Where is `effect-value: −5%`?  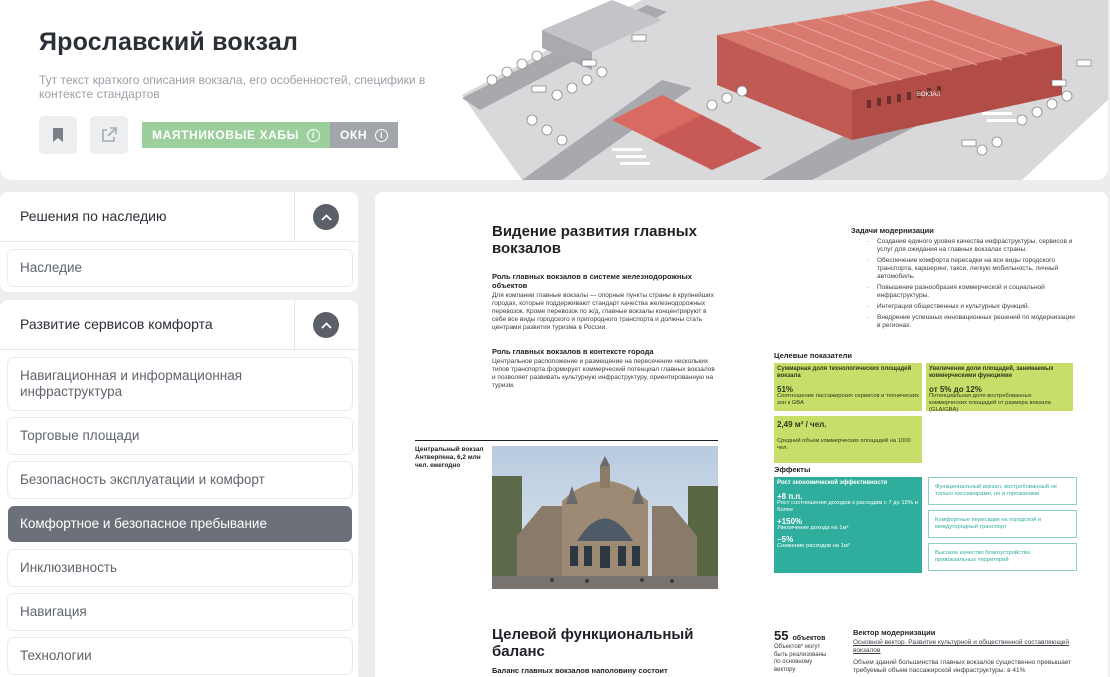
effect-value: −5% is located at coordinates (785, 539).